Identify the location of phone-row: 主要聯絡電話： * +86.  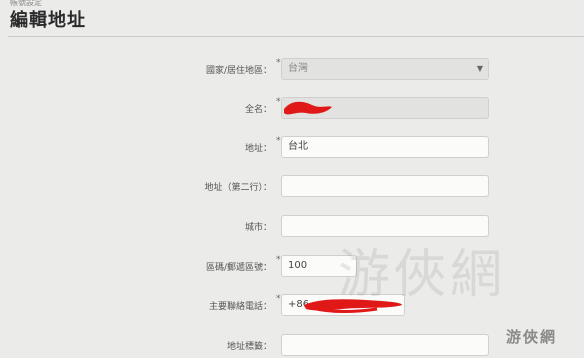
(292, 306).